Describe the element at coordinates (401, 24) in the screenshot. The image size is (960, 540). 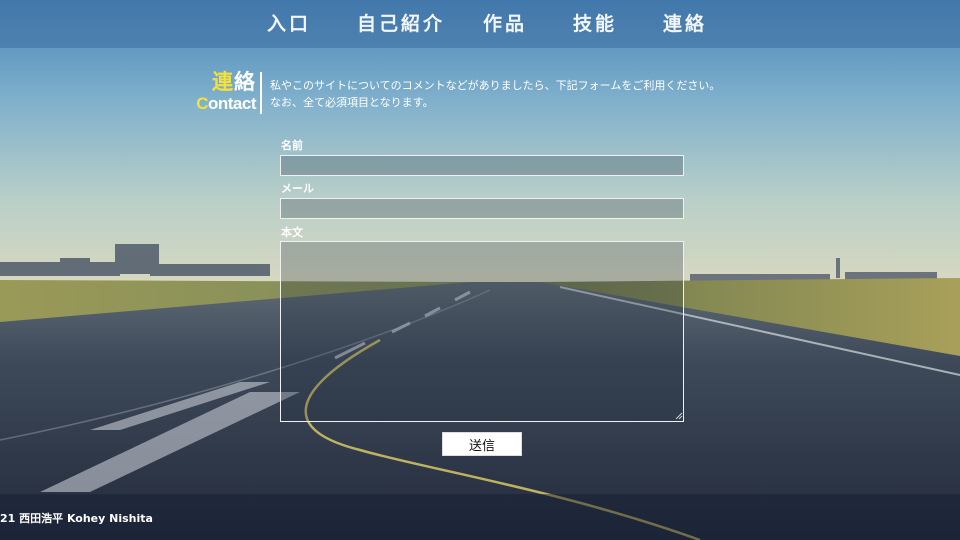
I see `nav-item-about: 自己紹介` at that location.